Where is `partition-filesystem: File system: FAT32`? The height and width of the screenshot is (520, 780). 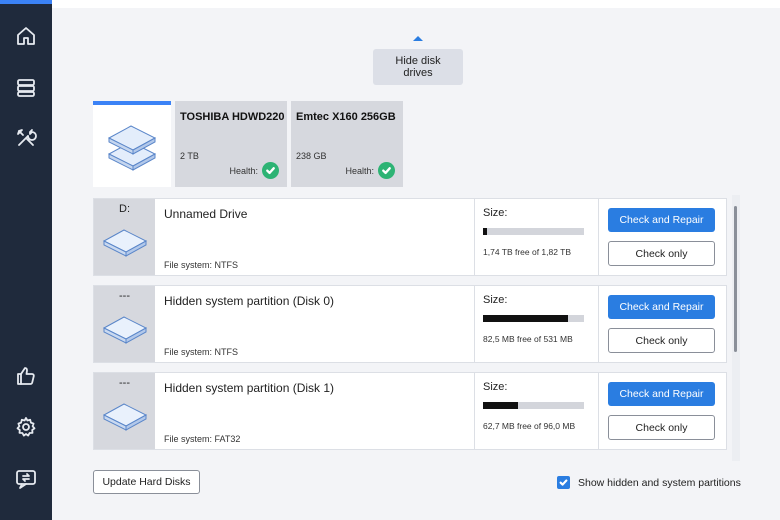
partition-filesystem: File system: FAT32 is located at coordinates (202, 439).